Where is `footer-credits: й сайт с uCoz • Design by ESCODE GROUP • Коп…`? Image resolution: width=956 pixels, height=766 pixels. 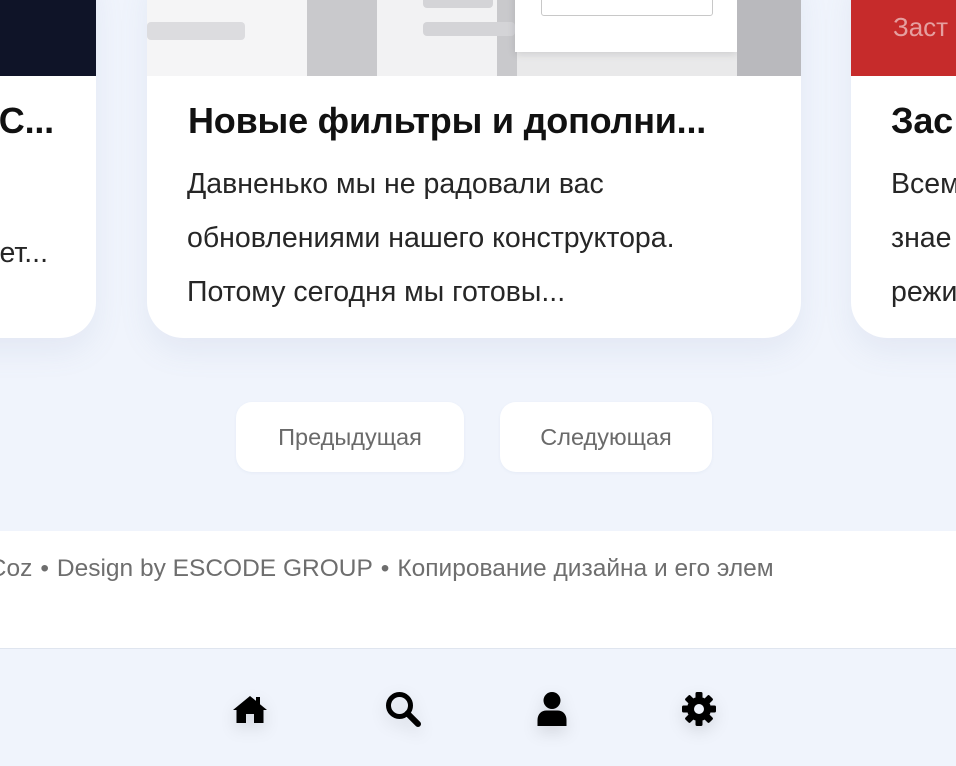 footer-credits: й сайт с uCoz • Design by ESCODE GROUP • Коп… is located at coordinates (387, 569).